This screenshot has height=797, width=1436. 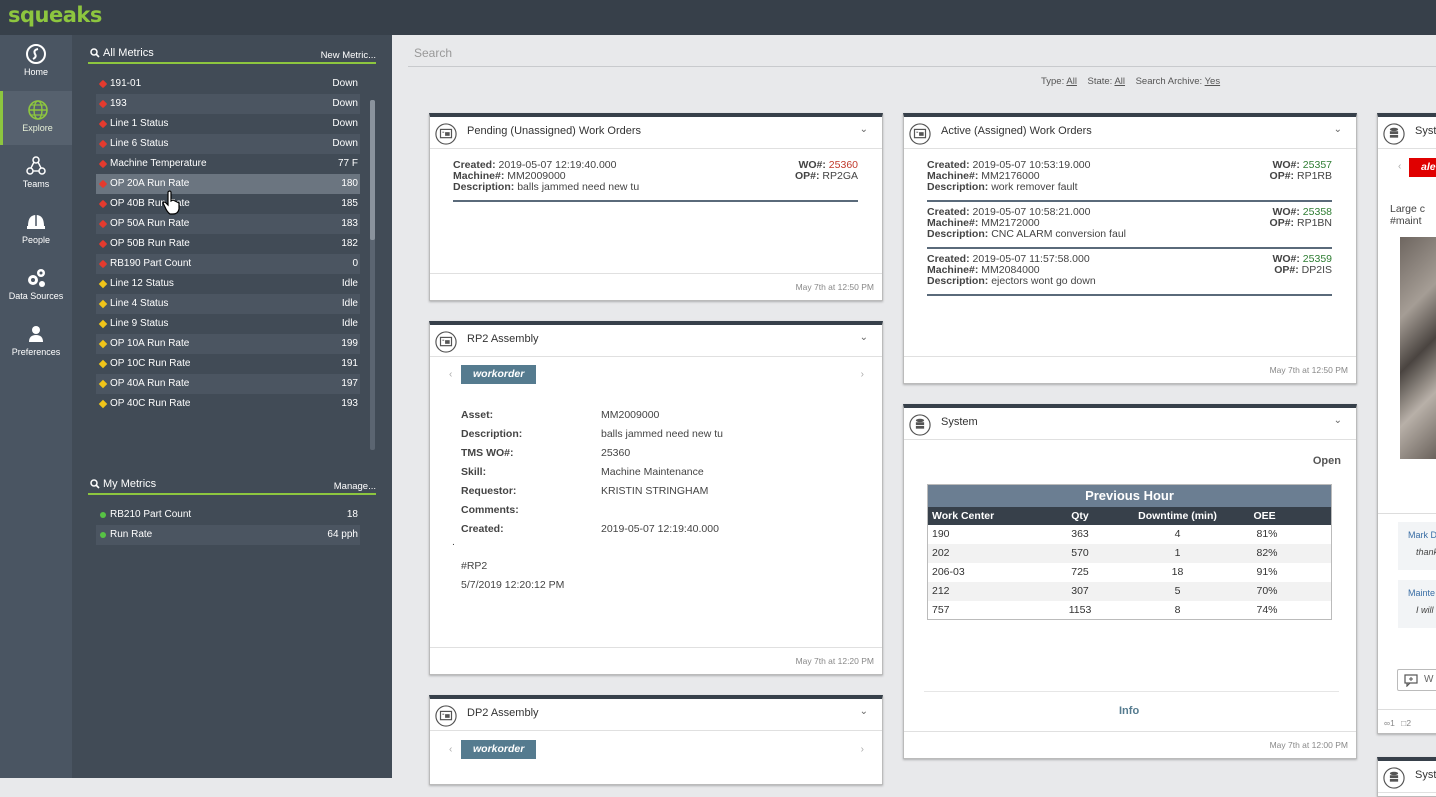 What do you see at coordinates (1418, 348) in the screenshot?
I see `alert-photo` at bounding box center [1418, 348].